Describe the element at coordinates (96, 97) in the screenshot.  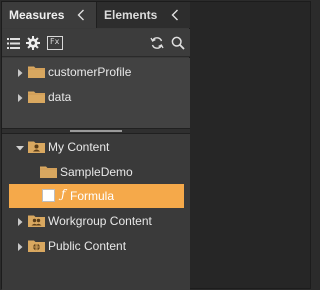
I see `tree-item-data: data` at that location.